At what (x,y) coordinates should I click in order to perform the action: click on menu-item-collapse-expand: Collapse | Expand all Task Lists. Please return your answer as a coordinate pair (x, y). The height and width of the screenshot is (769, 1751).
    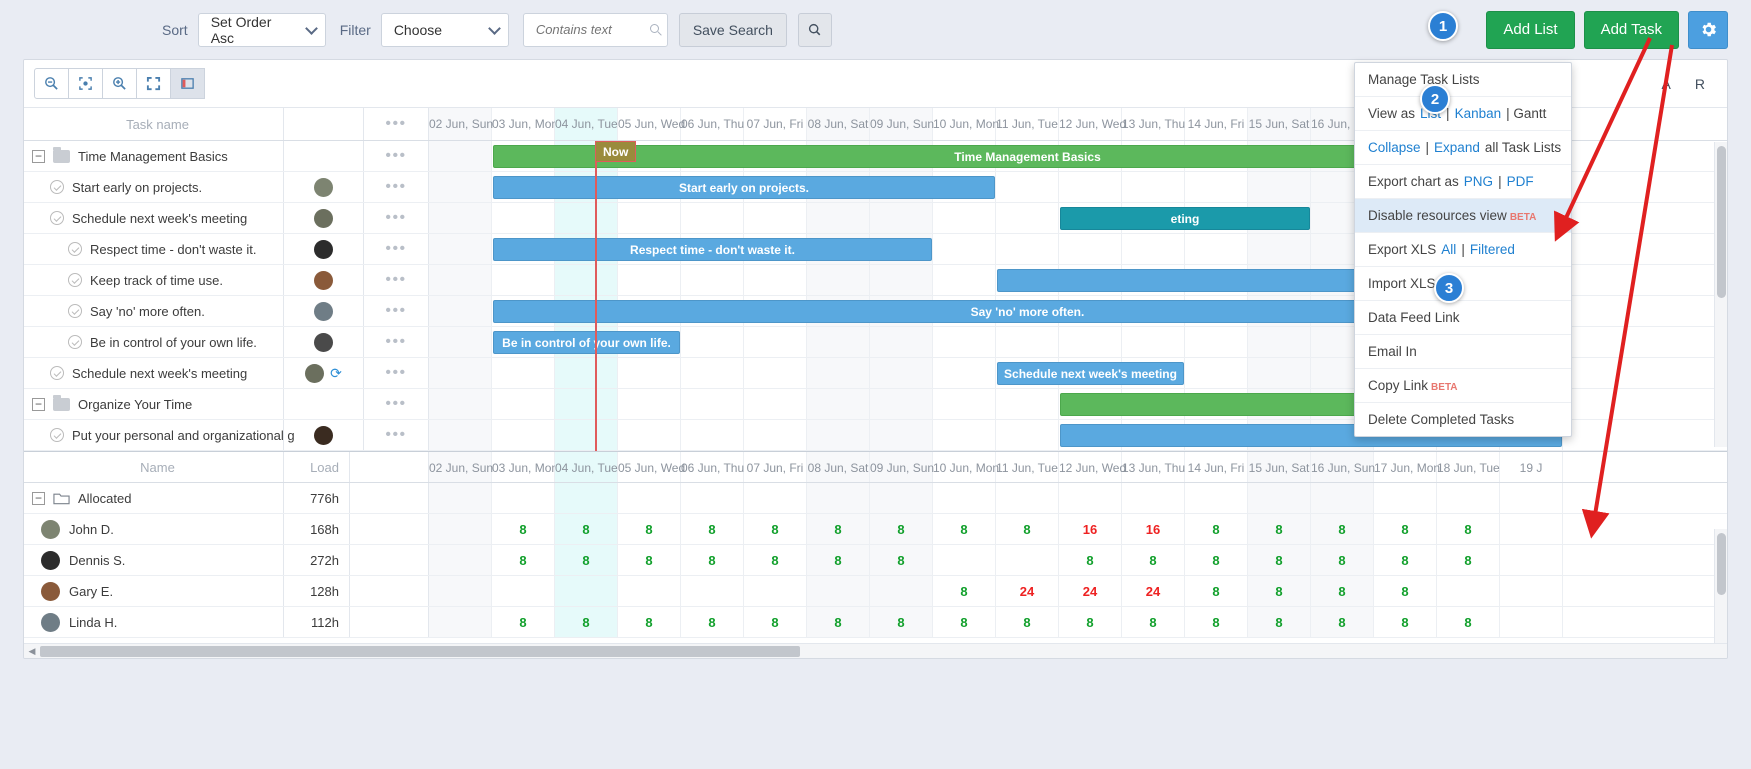
    Looking at the image, I should click on (1463, 148).